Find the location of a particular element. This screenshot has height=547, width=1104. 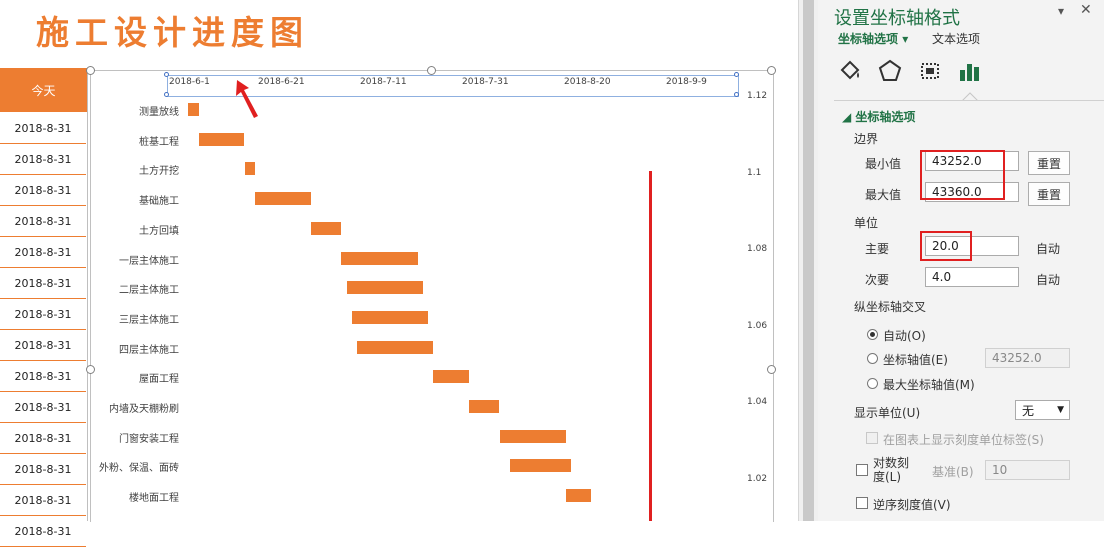

cross-max-radio is located at coordinates (872, 383).